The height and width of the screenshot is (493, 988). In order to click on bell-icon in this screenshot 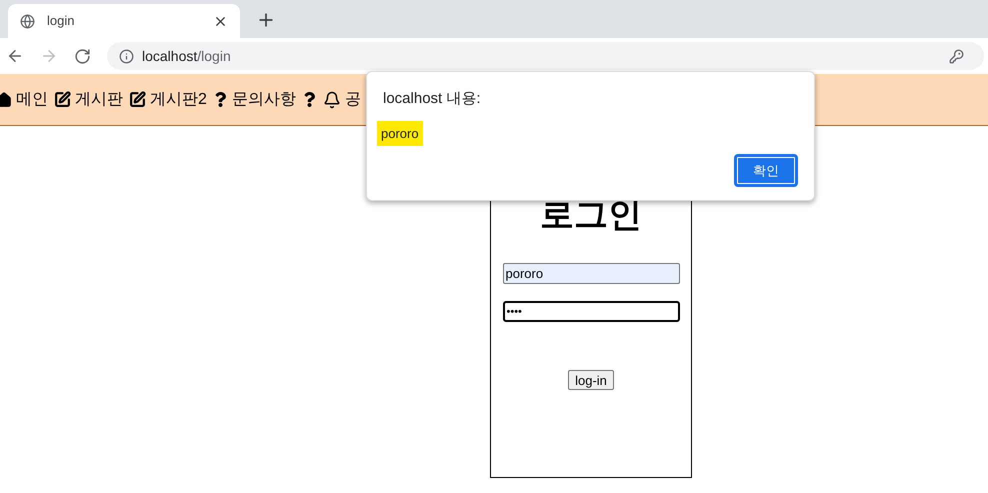, I will do `click(331, 99)`.